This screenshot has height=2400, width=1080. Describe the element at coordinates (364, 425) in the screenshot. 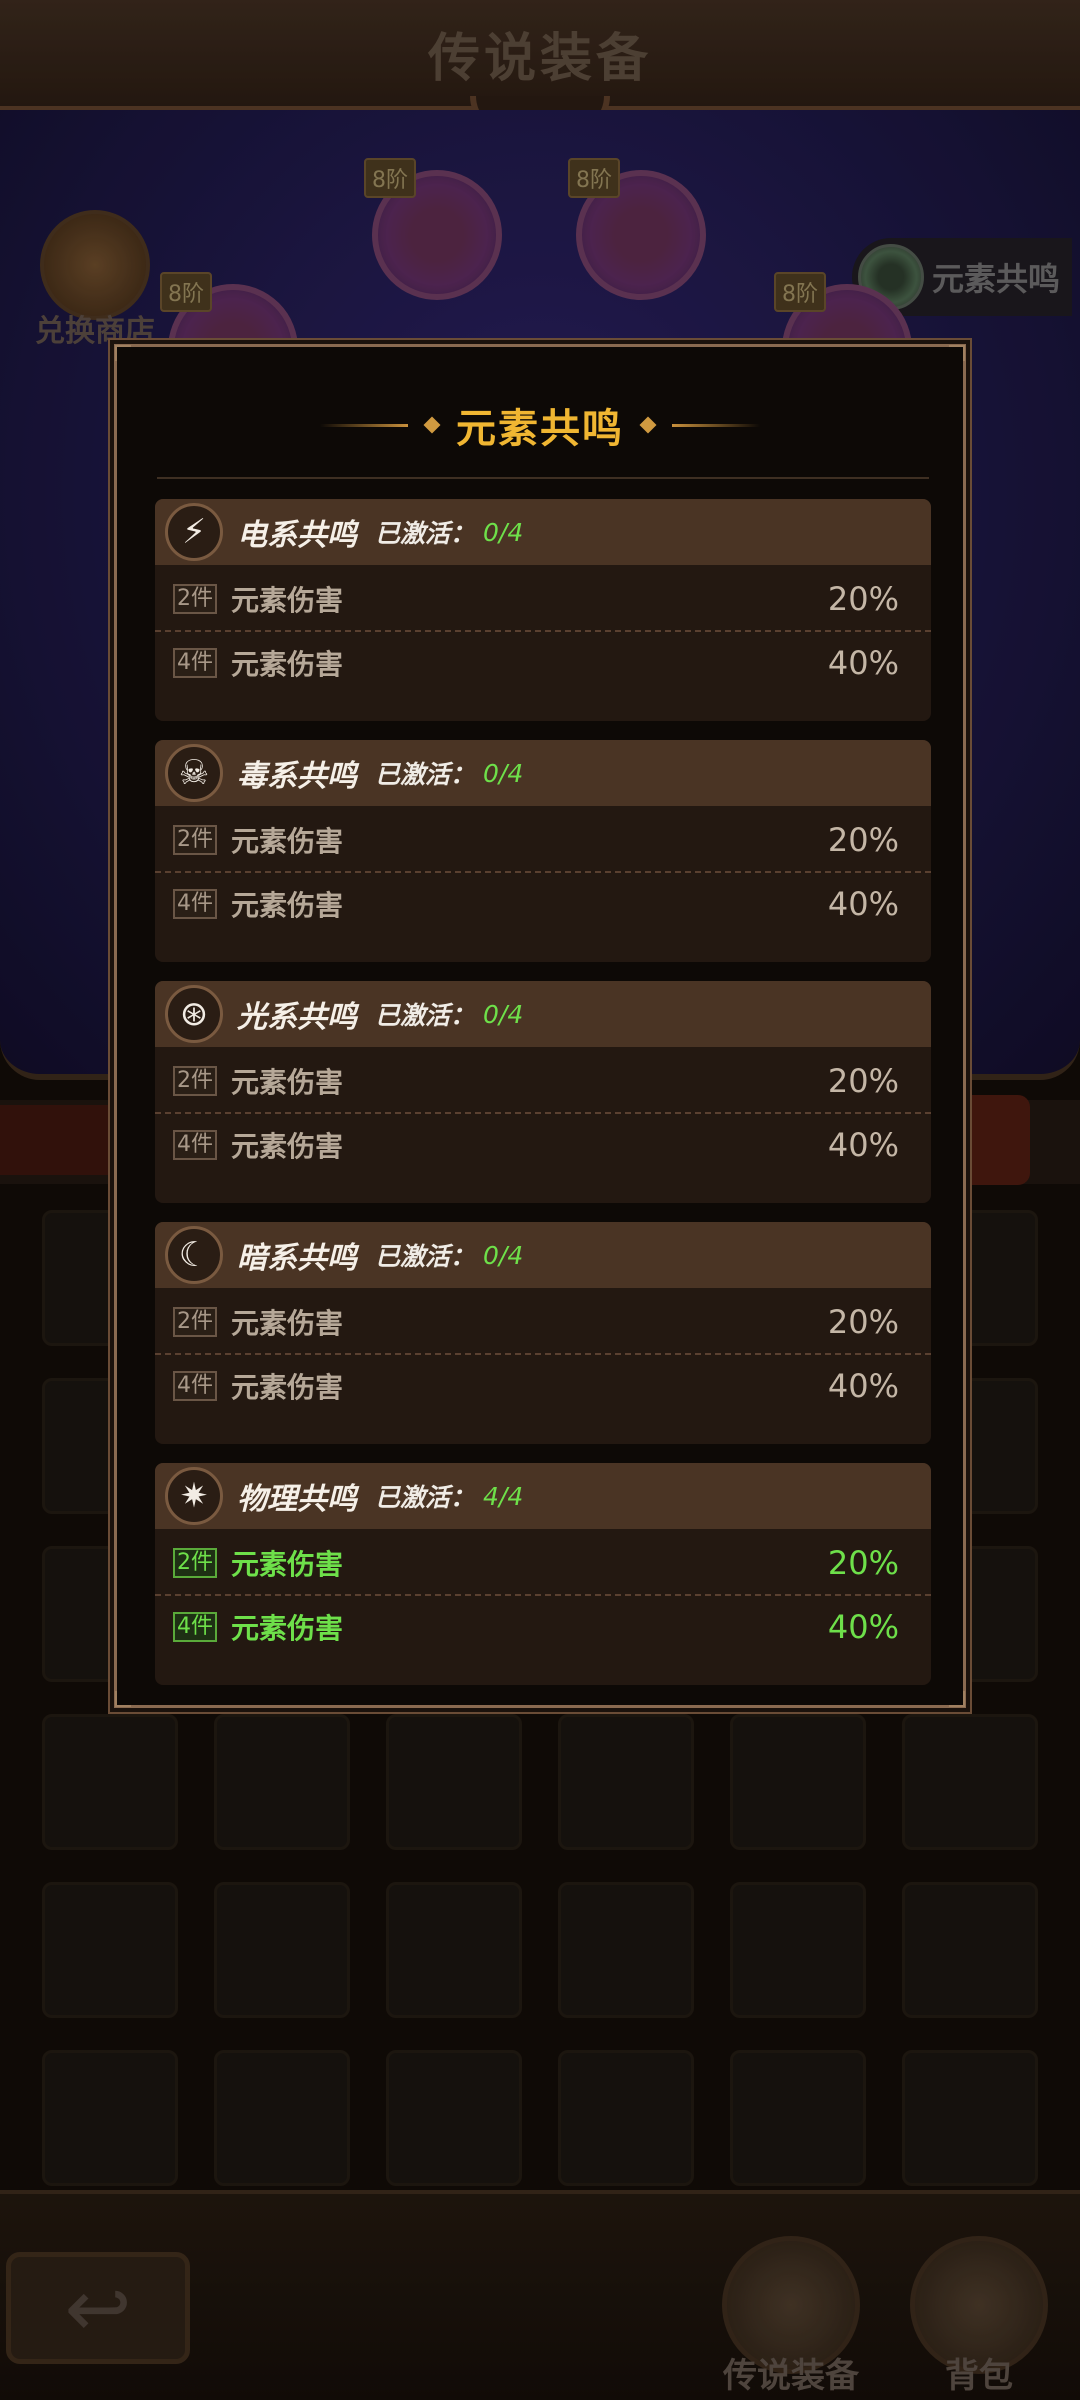

I see `title-line-left` at that location.